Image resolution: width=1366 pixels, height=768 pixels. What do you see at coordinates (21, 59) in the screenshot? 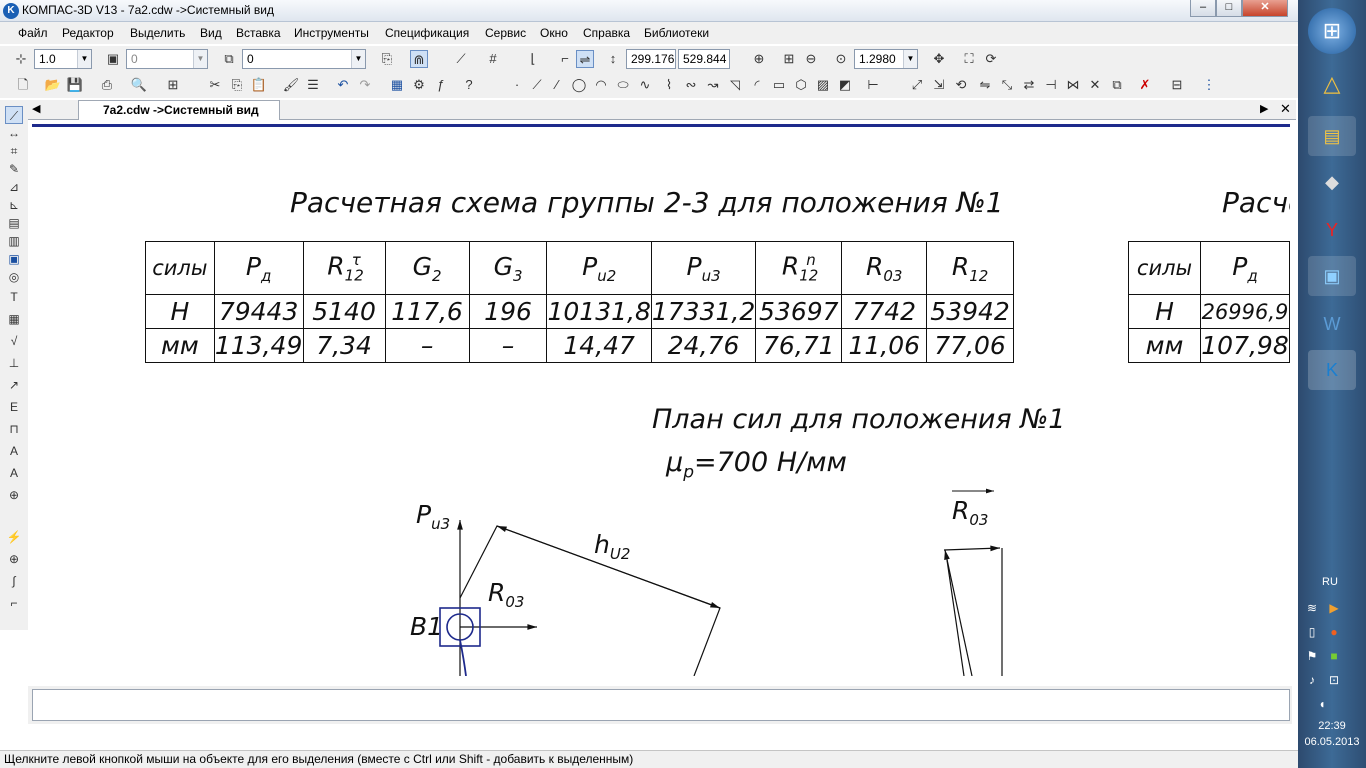
I see `snap-icon: ⊹` at bounding box center [21, 59].